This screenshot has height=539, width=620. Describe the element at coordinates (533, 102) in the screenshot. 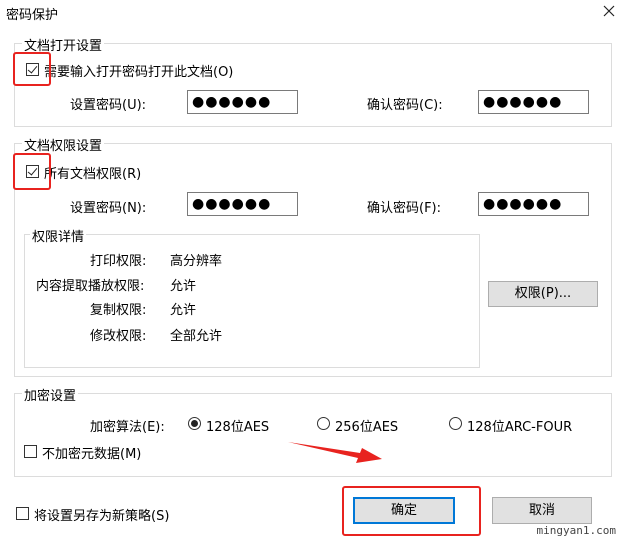

I see `open-confirm-password-field: ●●●●●●` at that location.